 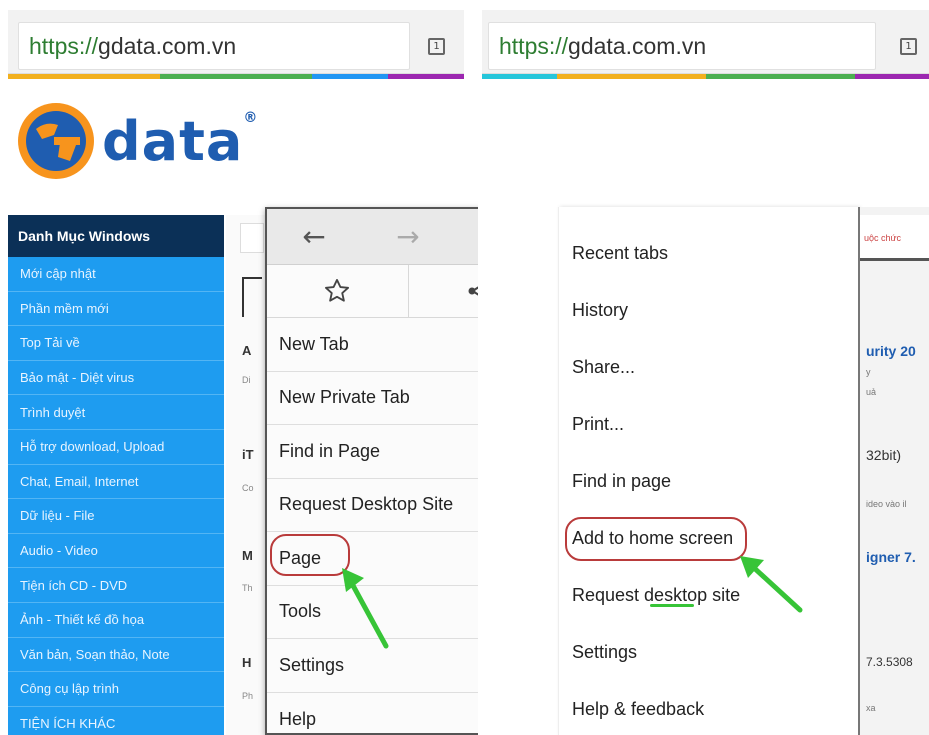 I want to click on annotation-underline, so click(x=672, y=605).